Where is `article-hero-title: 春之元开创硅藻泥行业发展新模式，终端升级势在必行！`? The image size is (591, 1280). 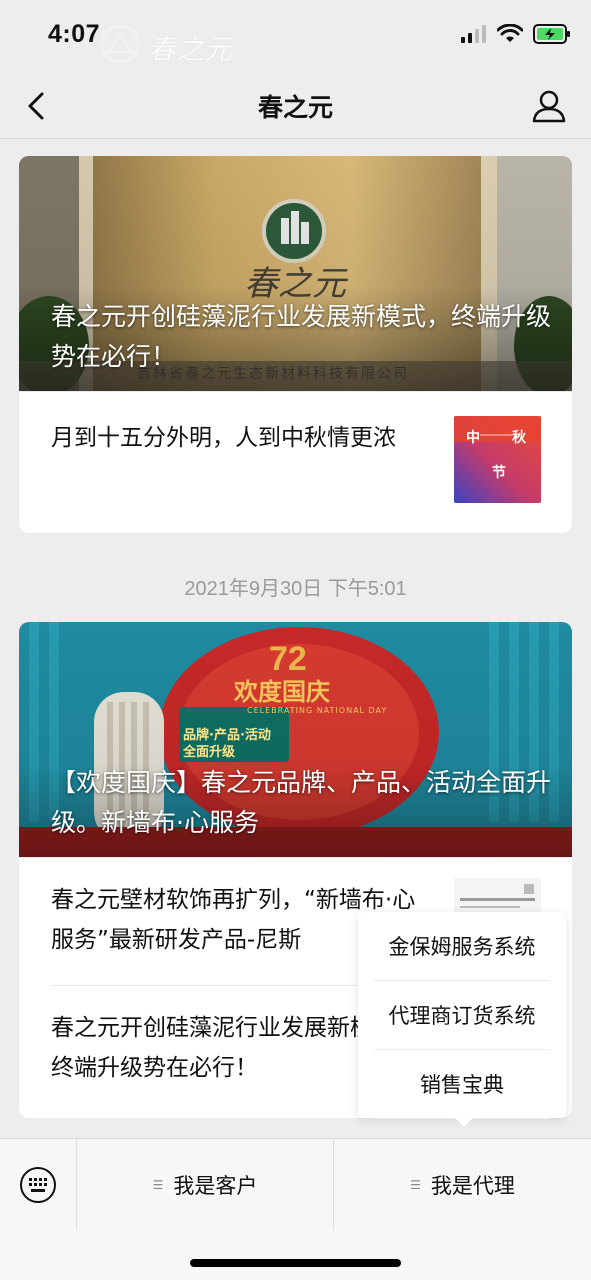 article-hero-title: 春之元开创硅藻泥行业发展新模式，终端升级势在必行！ is located at coordinates (301, 336).